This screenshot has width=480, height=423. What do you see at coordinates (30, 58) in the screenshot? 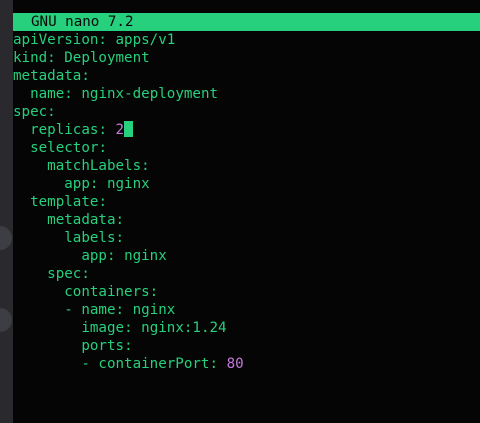
I see `yaml-key: kind` at bounding box center [30, 58].